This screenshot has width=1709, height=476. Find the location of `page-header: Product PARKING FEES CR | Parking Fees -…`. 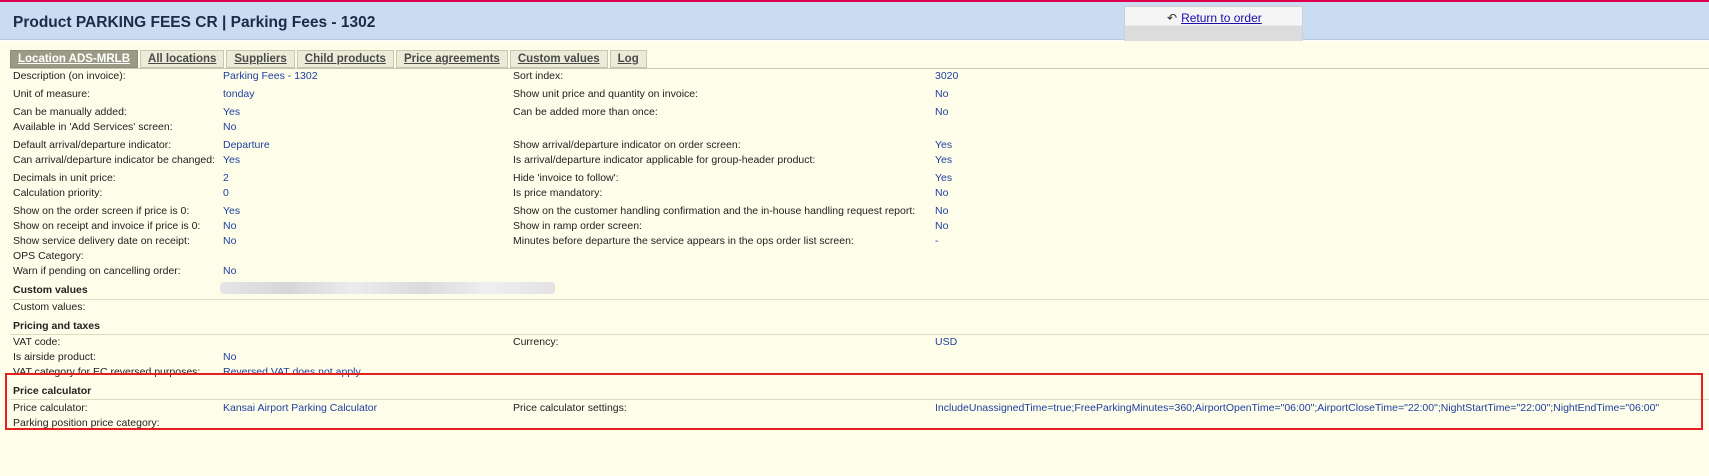

page-header: Product PARKING FEES CR | Parking Fees -… is located at coordinates (854, 24).